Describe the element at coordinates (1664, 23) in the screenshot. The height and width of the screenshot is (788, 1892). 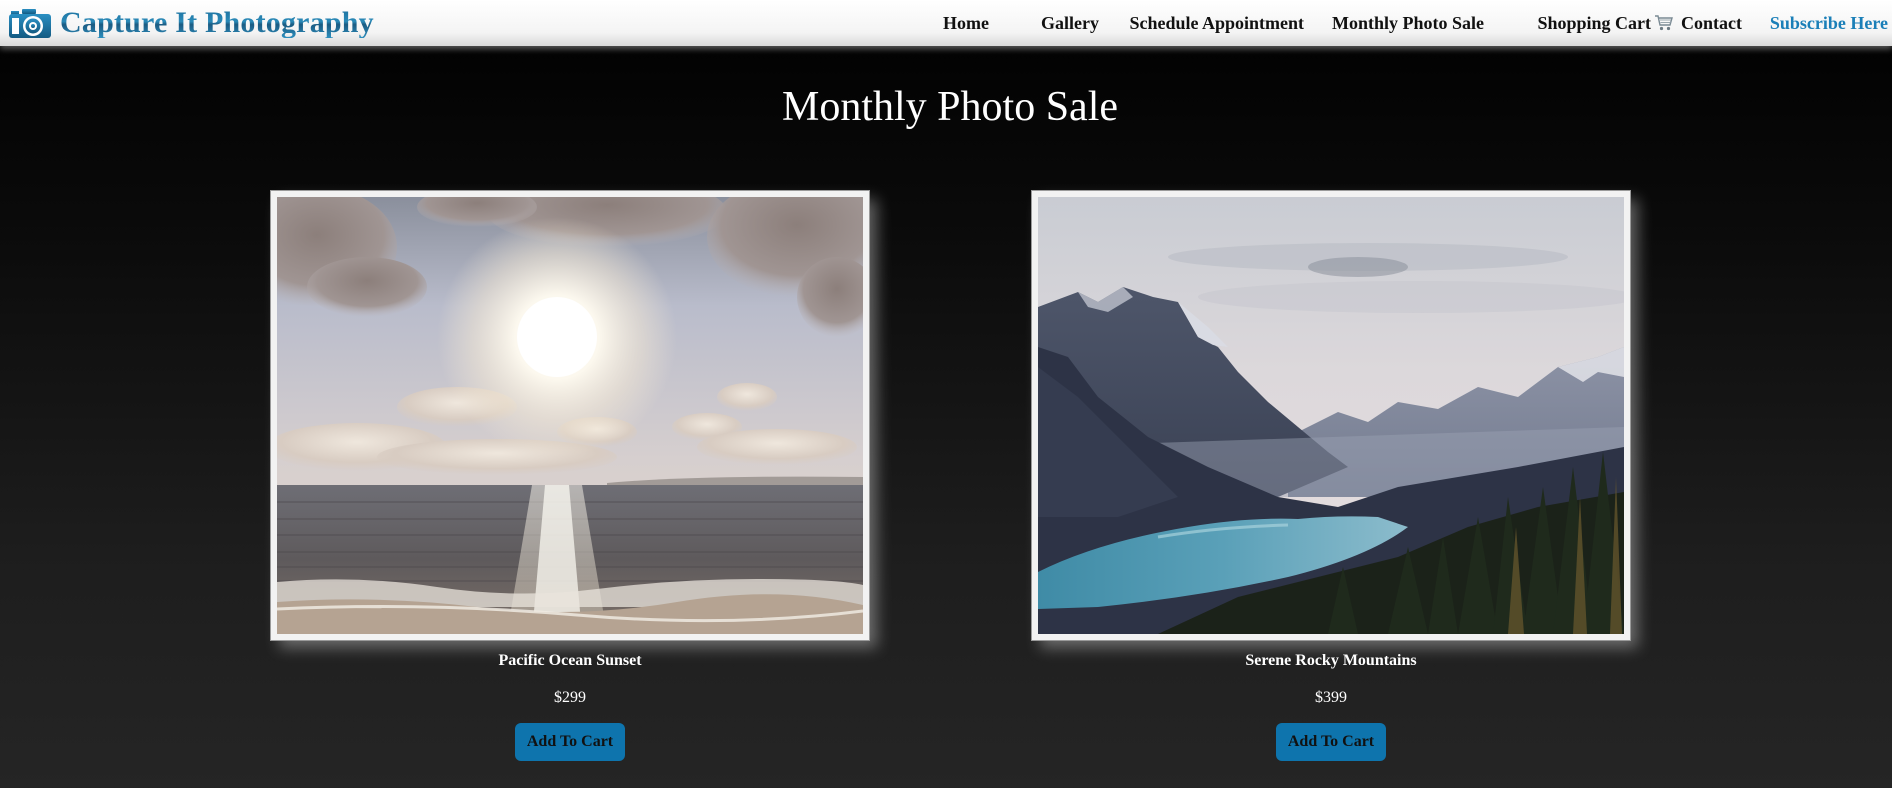
I see `shopping-cart-icon` at that location.